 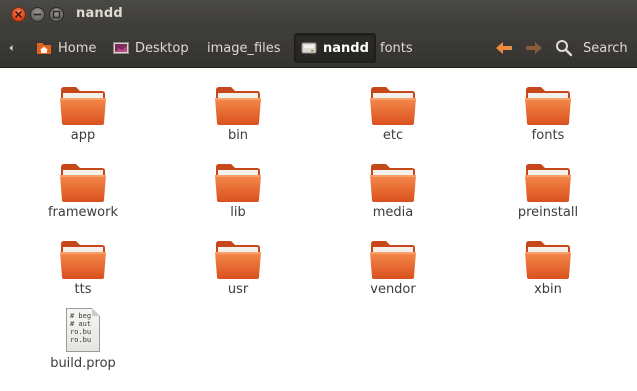 I want to click on file-name-label: build.prop, so click(x=83, y=363).